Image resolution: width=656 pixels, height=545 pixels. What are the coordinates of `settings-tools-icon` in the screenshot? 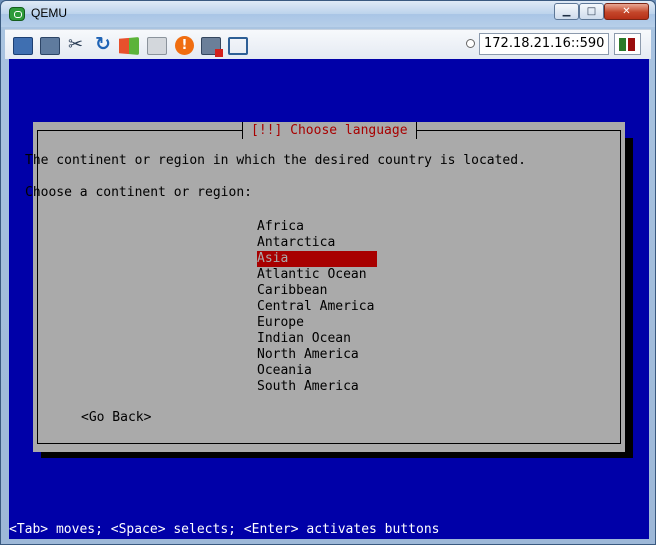 It's located at (77, 44).